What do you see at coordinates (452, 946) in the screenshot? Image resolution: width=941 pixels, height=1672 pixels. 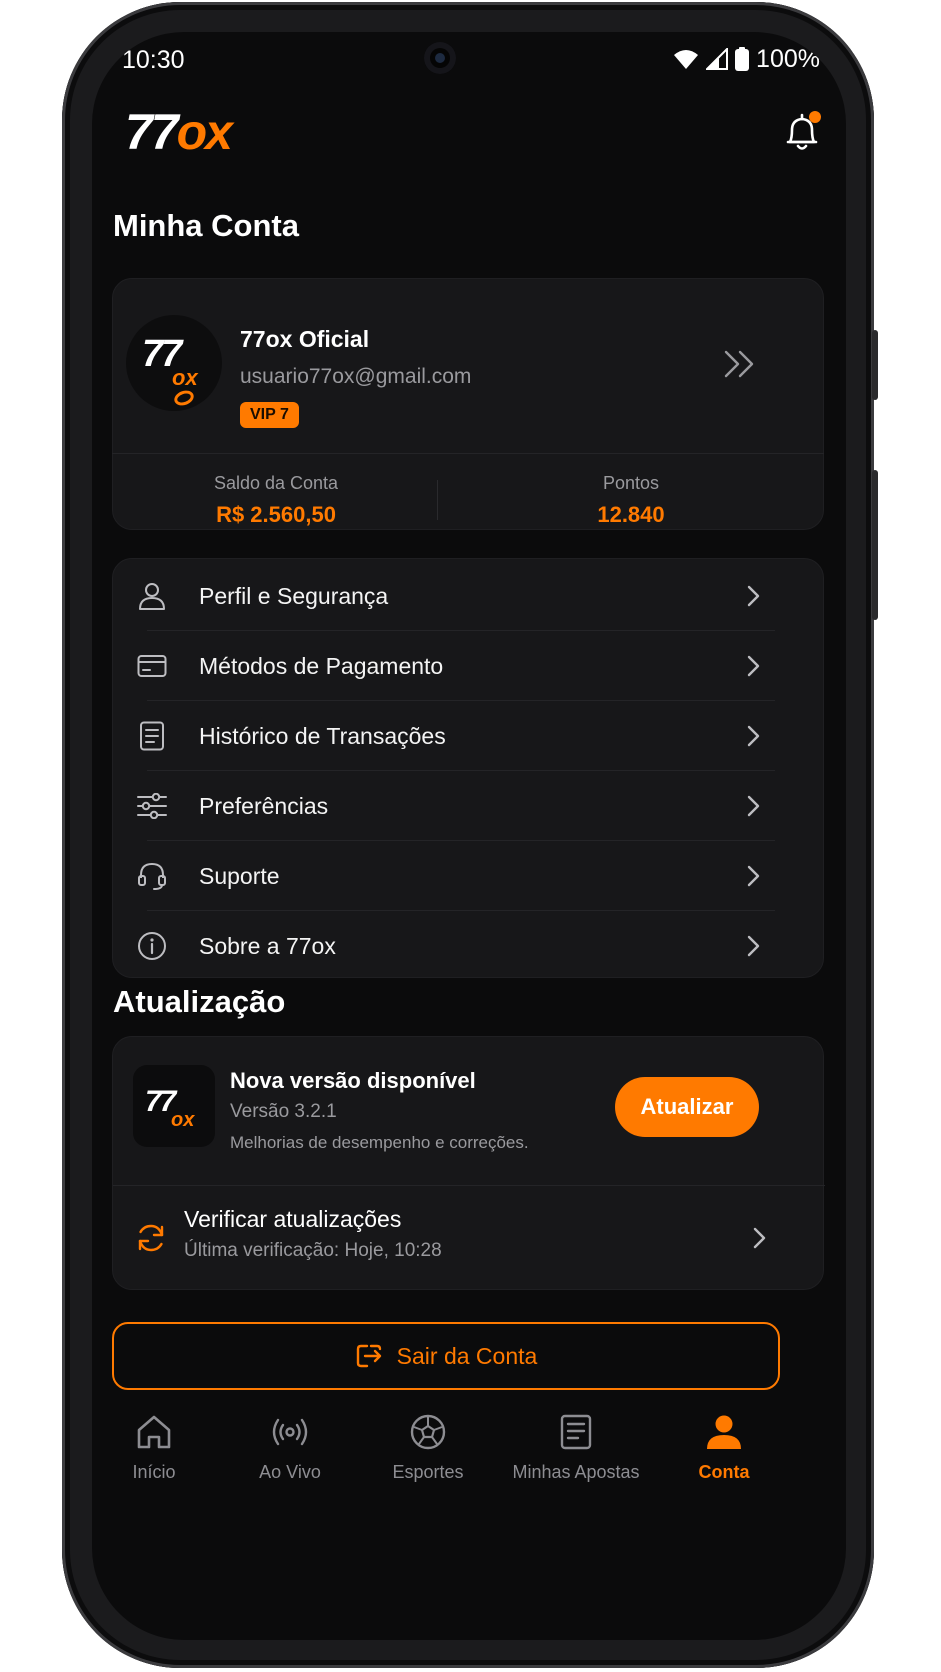 I see `menu-item-about: Sobre a 77ox` at bounding box center [452, 946].